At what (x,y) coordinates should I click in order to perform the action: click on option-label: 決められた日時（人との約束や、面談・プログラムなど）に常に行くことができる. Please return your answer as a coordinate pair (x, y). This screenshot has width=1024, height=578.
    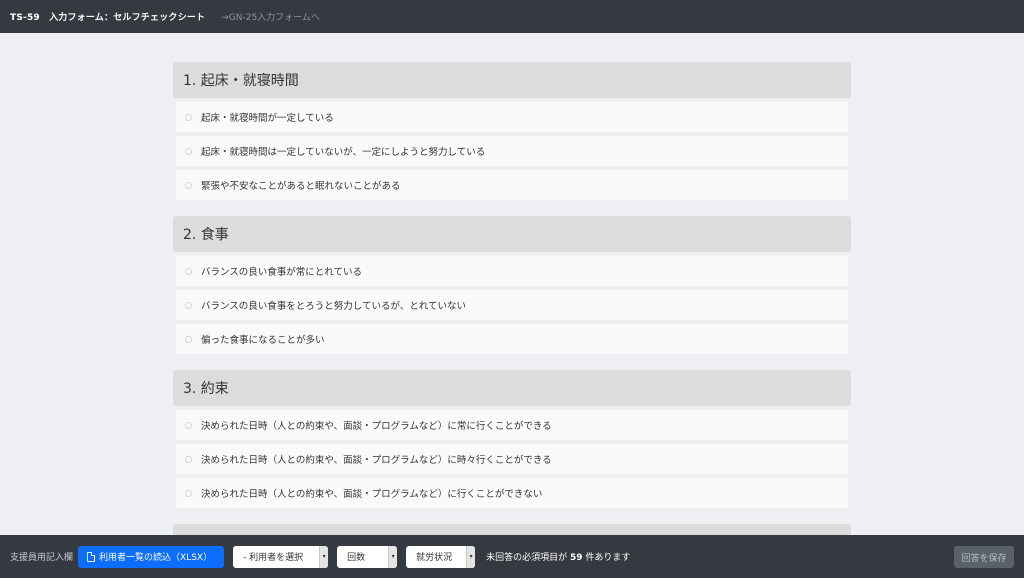
    Looking at the image, I should click on (376, 426).